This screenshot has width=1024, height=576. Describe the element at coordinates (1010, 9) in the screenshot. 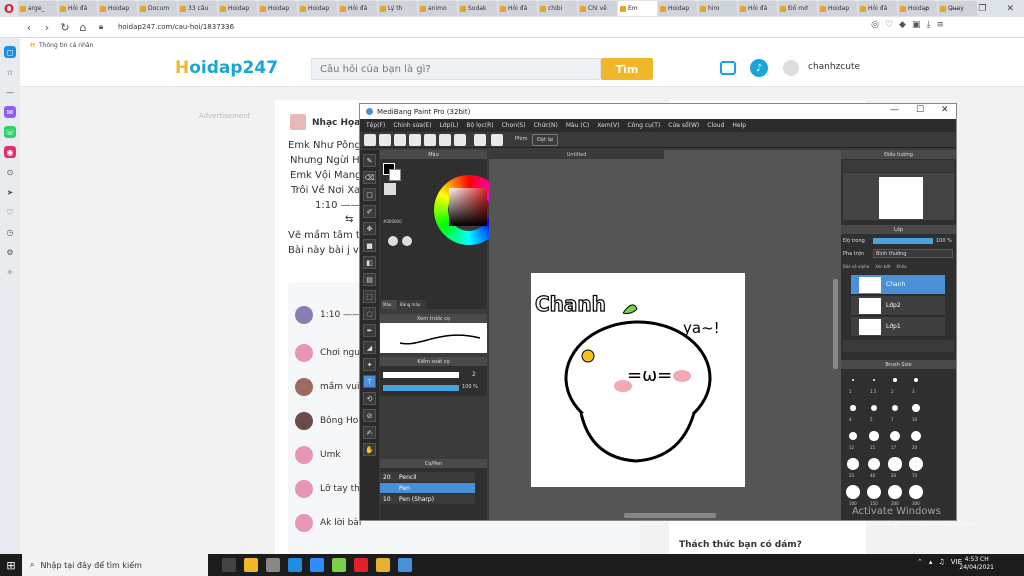

I see `close-icon: ✕` at that location.